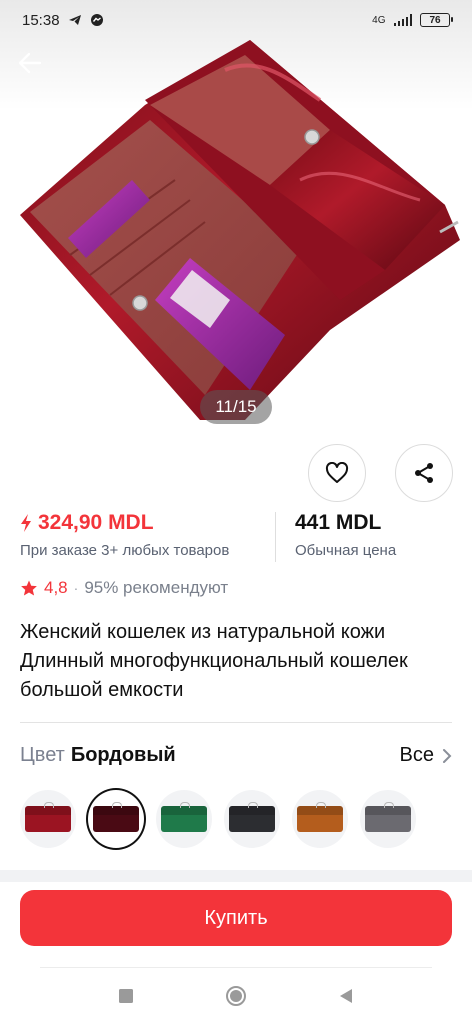  Describe the element at coordinates (379, 20) in the screenshot. I see `network-type: 4G` at that location.